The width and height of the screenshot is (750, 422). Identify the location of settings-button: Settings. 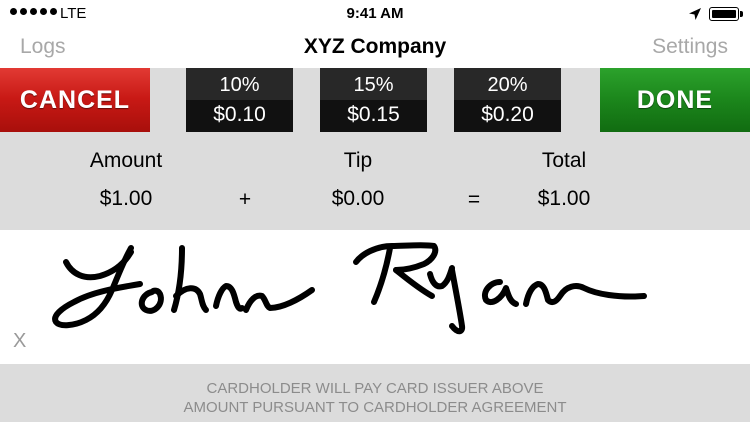
(690, 47).